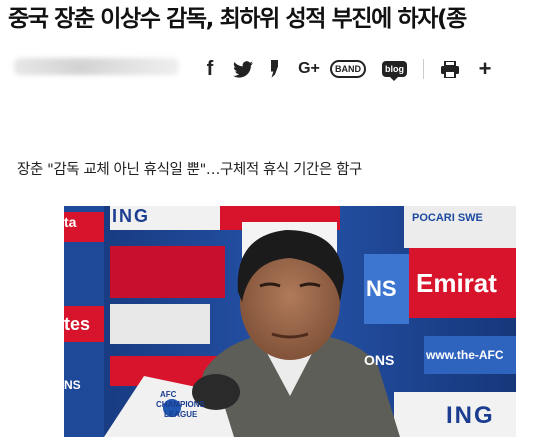  I want to click on band-icon: BAND, so click(348, 69).